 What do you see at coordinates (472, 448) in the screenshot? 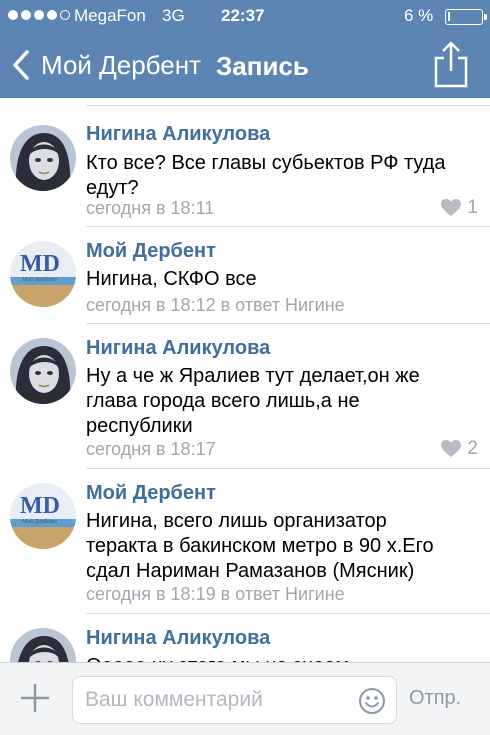
I see `like-count: 2` at bounding box center [472, 448].